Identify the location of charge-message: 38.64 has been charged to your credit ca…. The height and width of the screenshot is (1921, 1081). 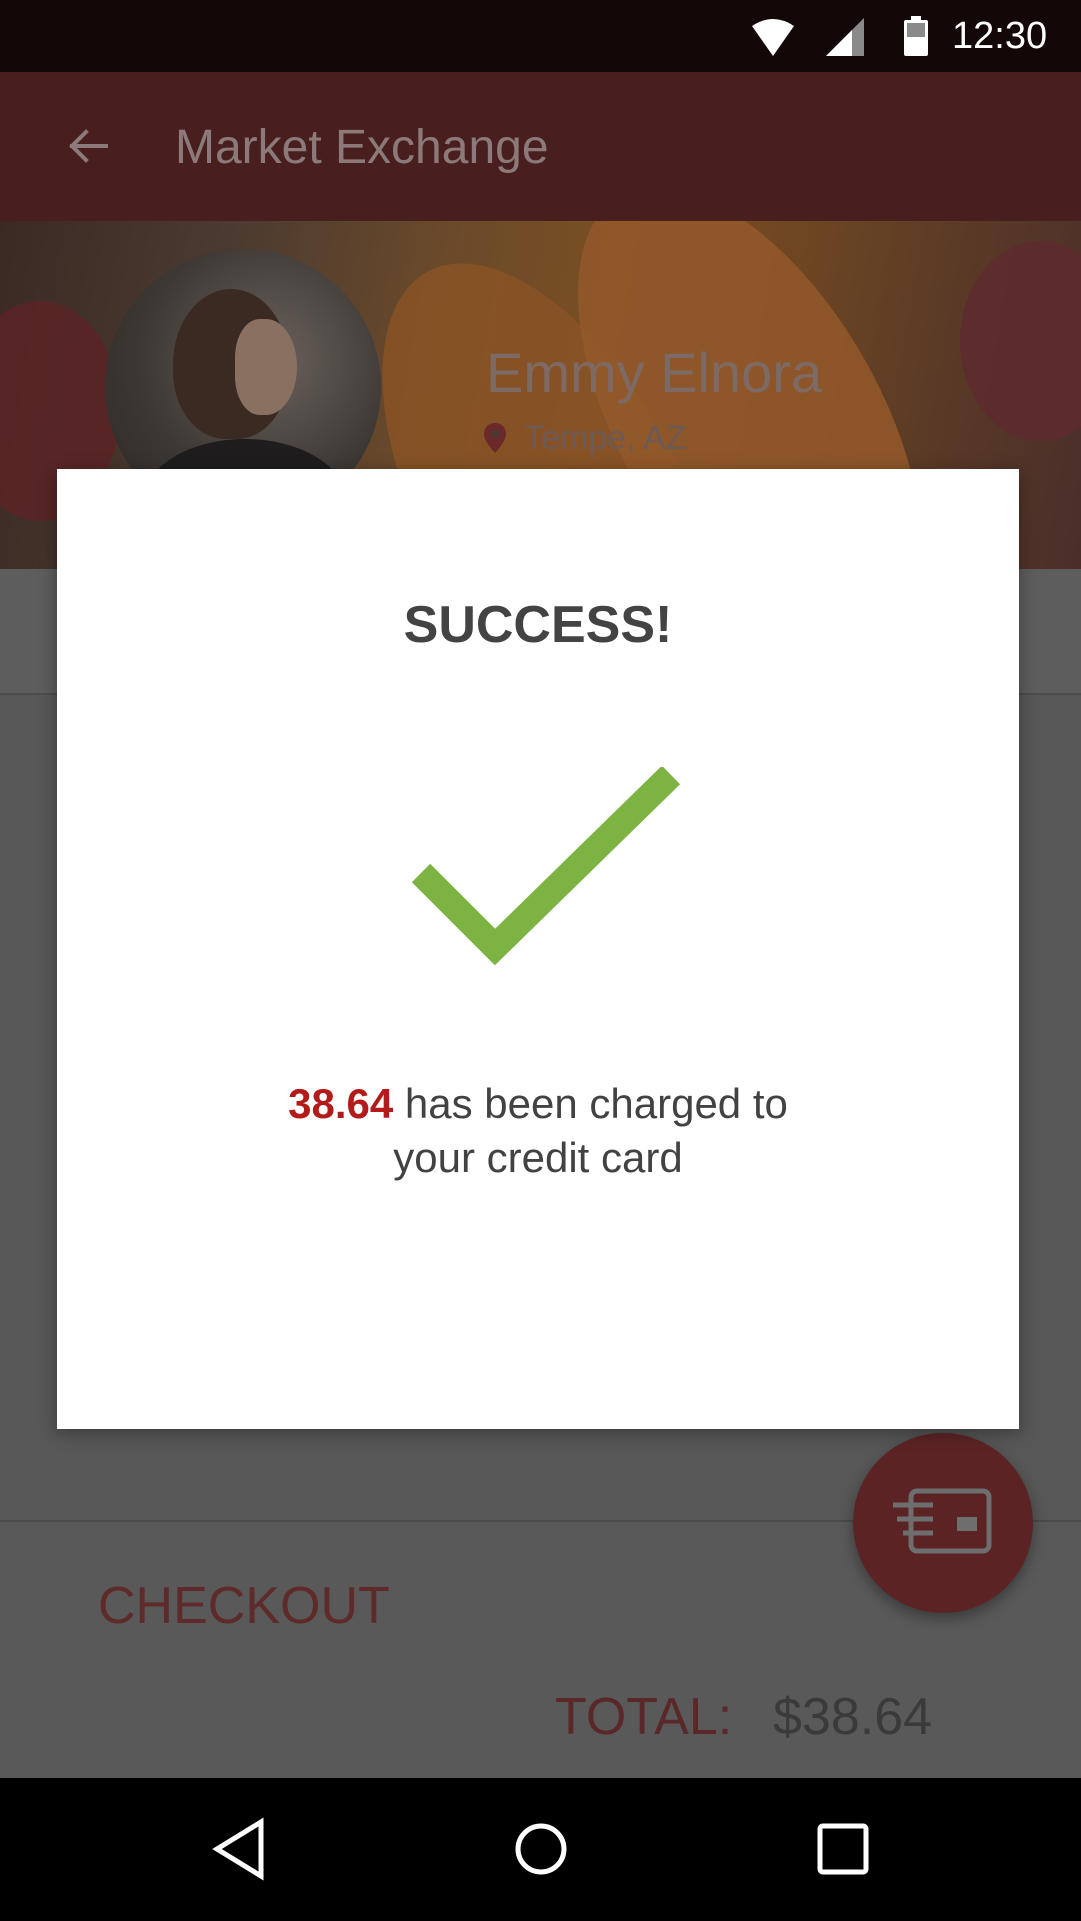
(538, 1131).